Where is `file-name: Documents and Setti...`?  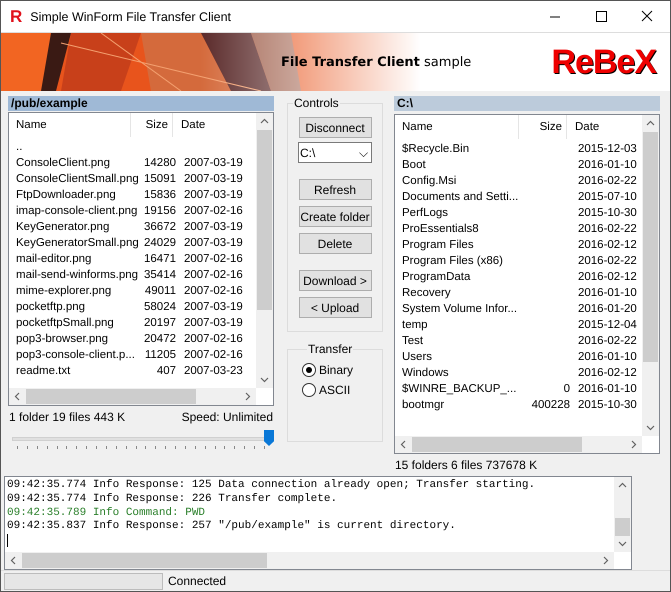
file-name: Documents and Setti... is located at coordinates (460, 197).